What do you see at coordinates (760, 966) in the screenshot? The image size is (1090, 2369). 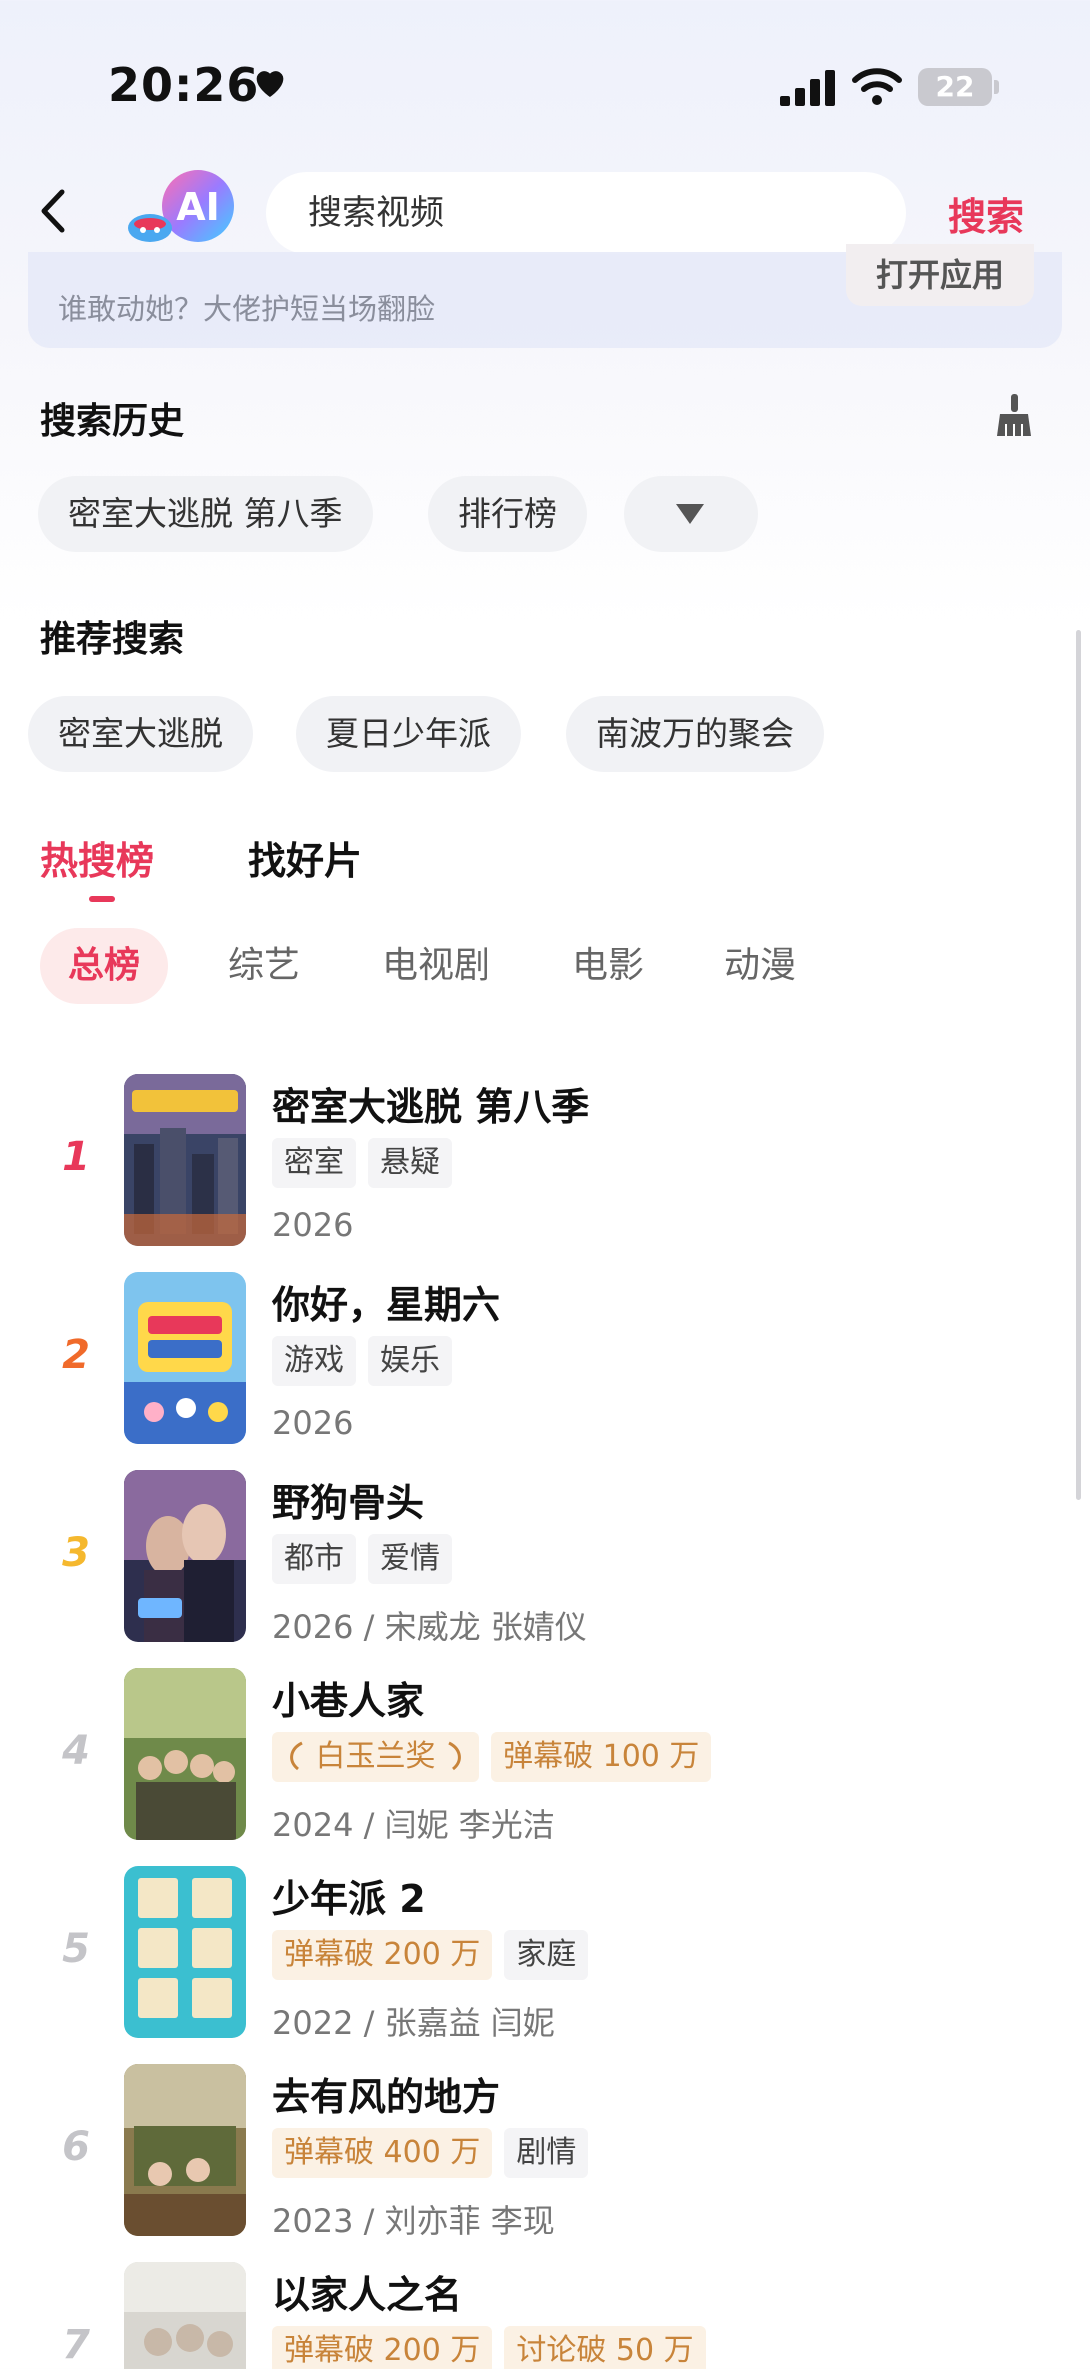 I see `subtab-anime: 动漫` at bounding box center [760, 966].